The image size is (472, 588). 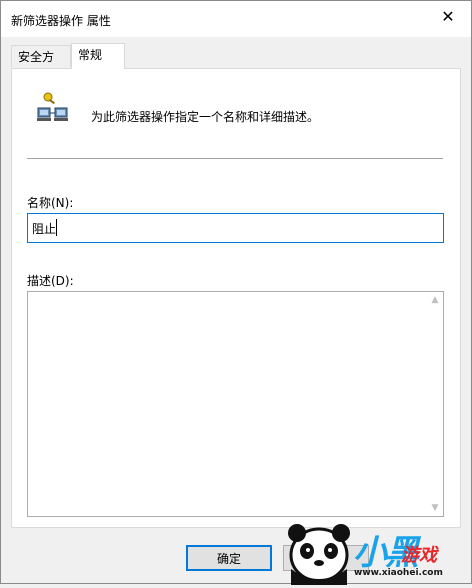 I want to click on watermark-text-small: 游戏, so click(x=419, y=555).